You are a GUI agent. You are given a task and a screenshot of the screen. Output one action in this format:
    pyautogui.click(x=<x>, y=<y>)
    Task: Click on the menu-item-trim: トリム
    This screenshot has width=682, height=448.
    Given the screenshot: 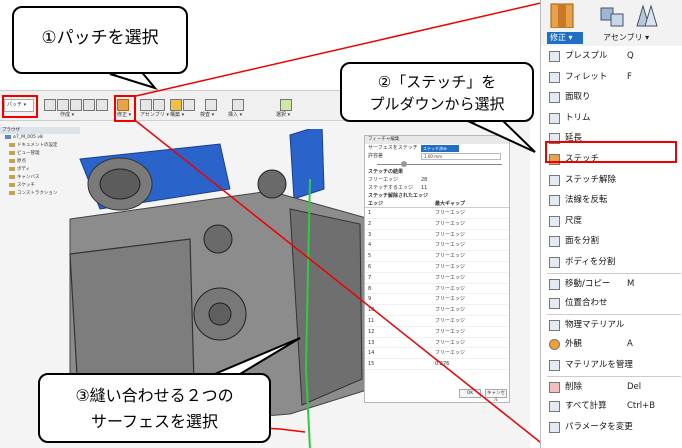 What is the action you would take?
    pyautogui.click(x=614, y=118)
    